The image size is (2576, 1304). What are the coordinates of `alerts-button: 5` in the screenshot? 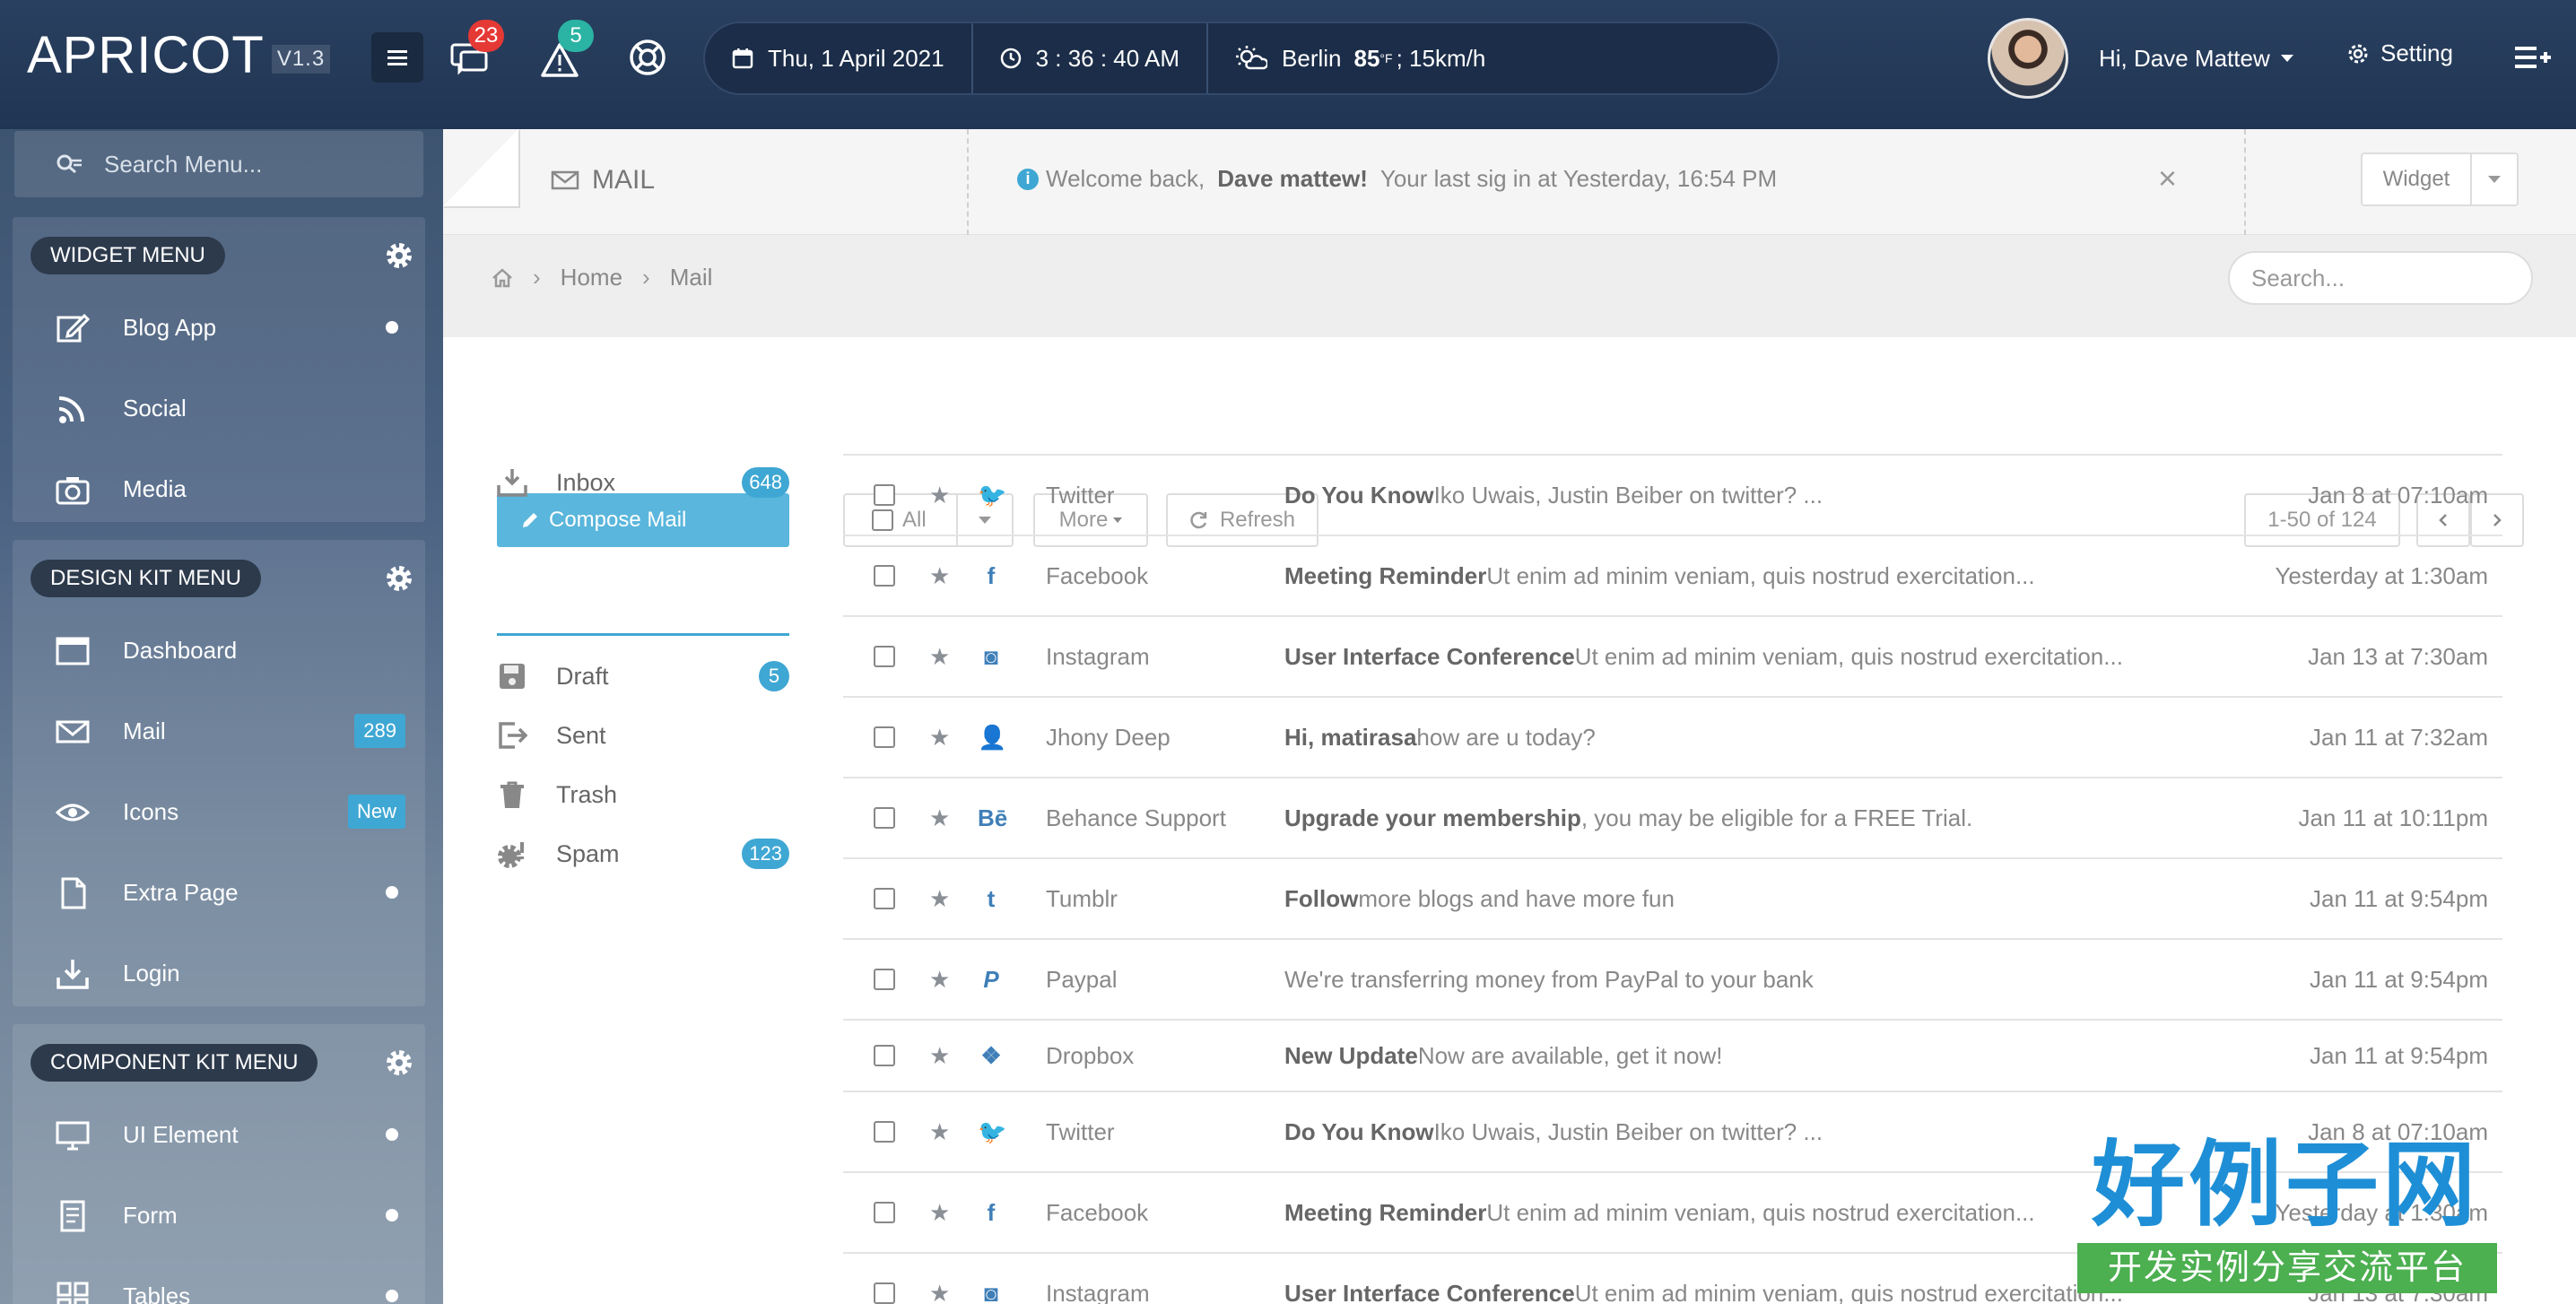 It's located at (567, 50).